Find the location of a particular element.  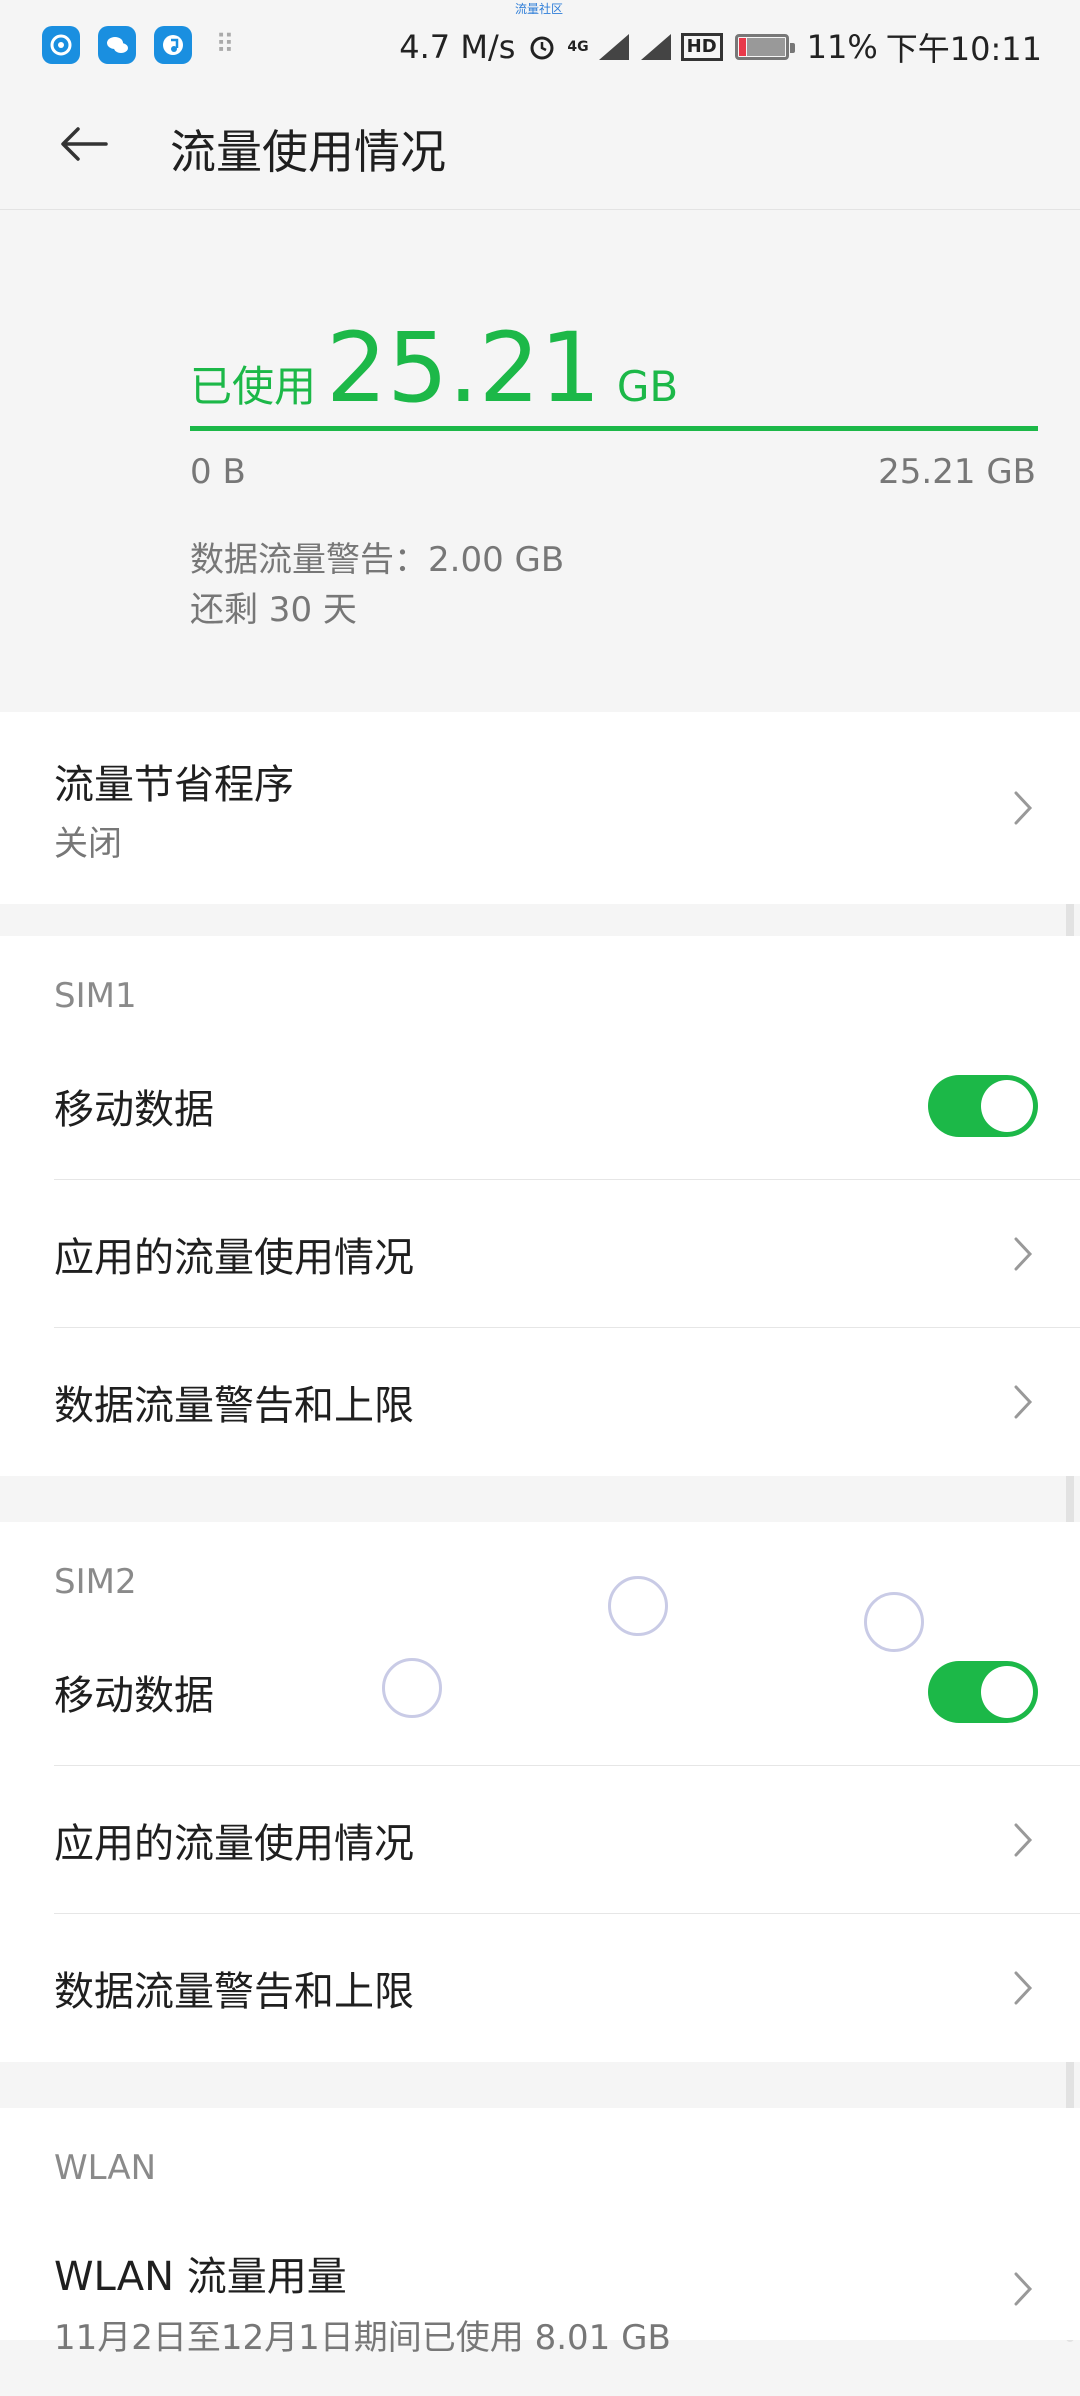

data-saver-row: 流量节省程序 关闭 is located at coordinates (540, 808).